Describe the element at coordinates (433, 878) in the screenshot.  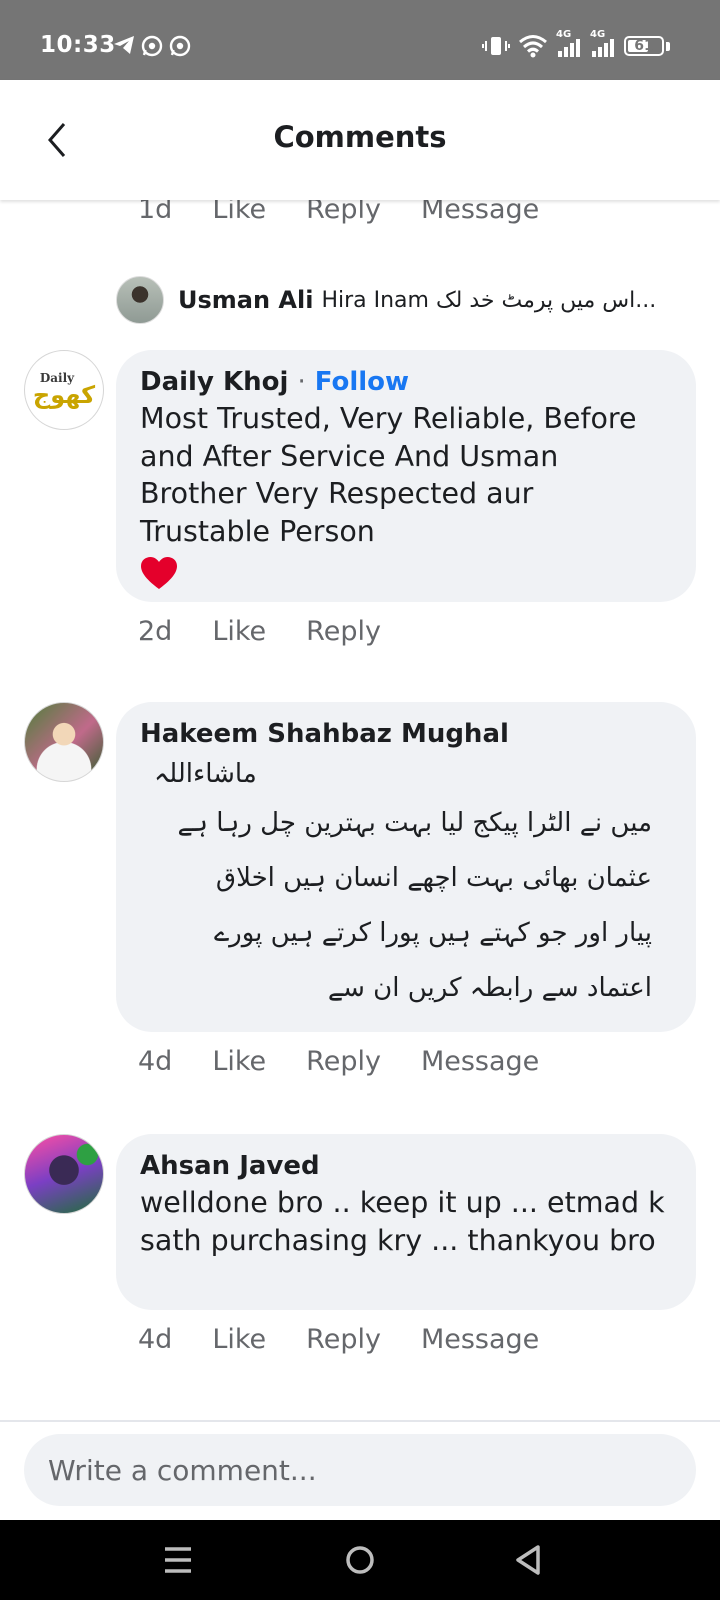
I see `comment-text: عثمان بھائی بہت اچھے انسان ہیں اخلاق` at that location.